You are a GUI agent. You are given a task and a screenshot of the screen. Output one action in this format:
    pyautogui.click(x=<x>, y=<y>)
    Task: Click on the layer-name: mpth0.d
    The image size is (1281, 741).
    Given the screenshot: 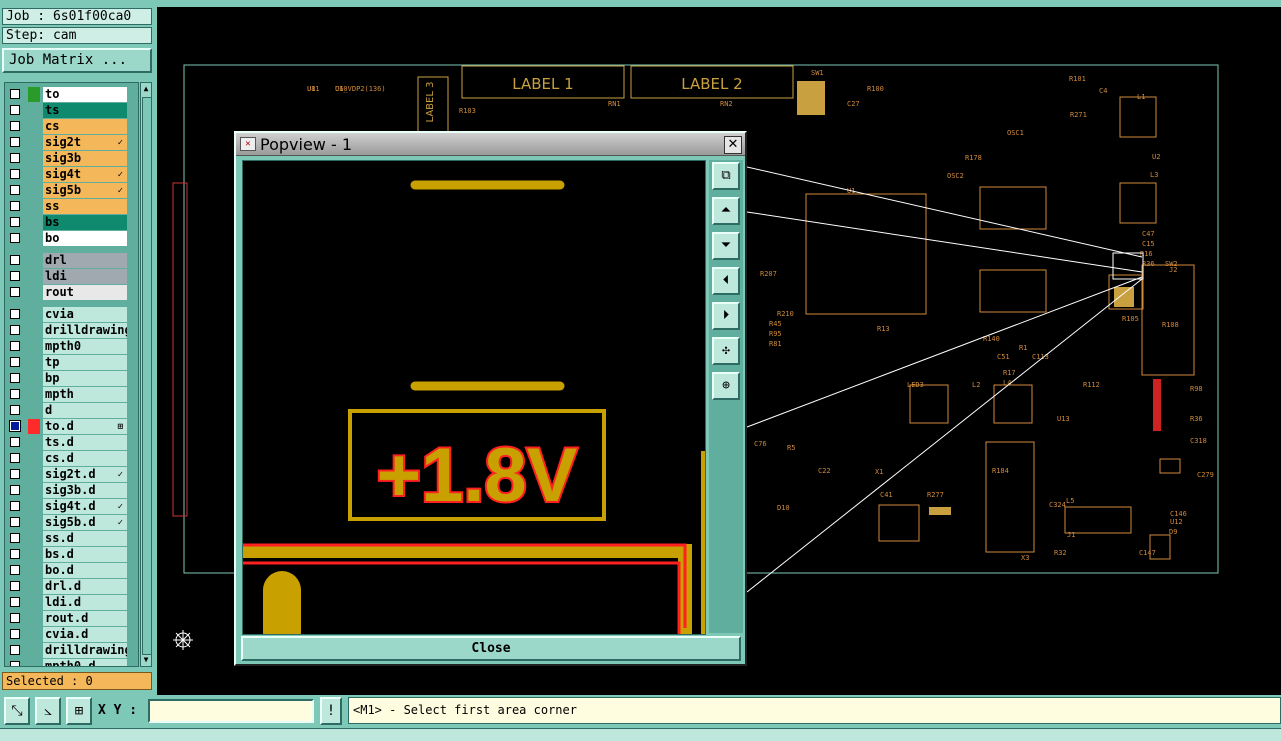 What is the action you would take?
    pyautogui.click(x=85, y=662)
    